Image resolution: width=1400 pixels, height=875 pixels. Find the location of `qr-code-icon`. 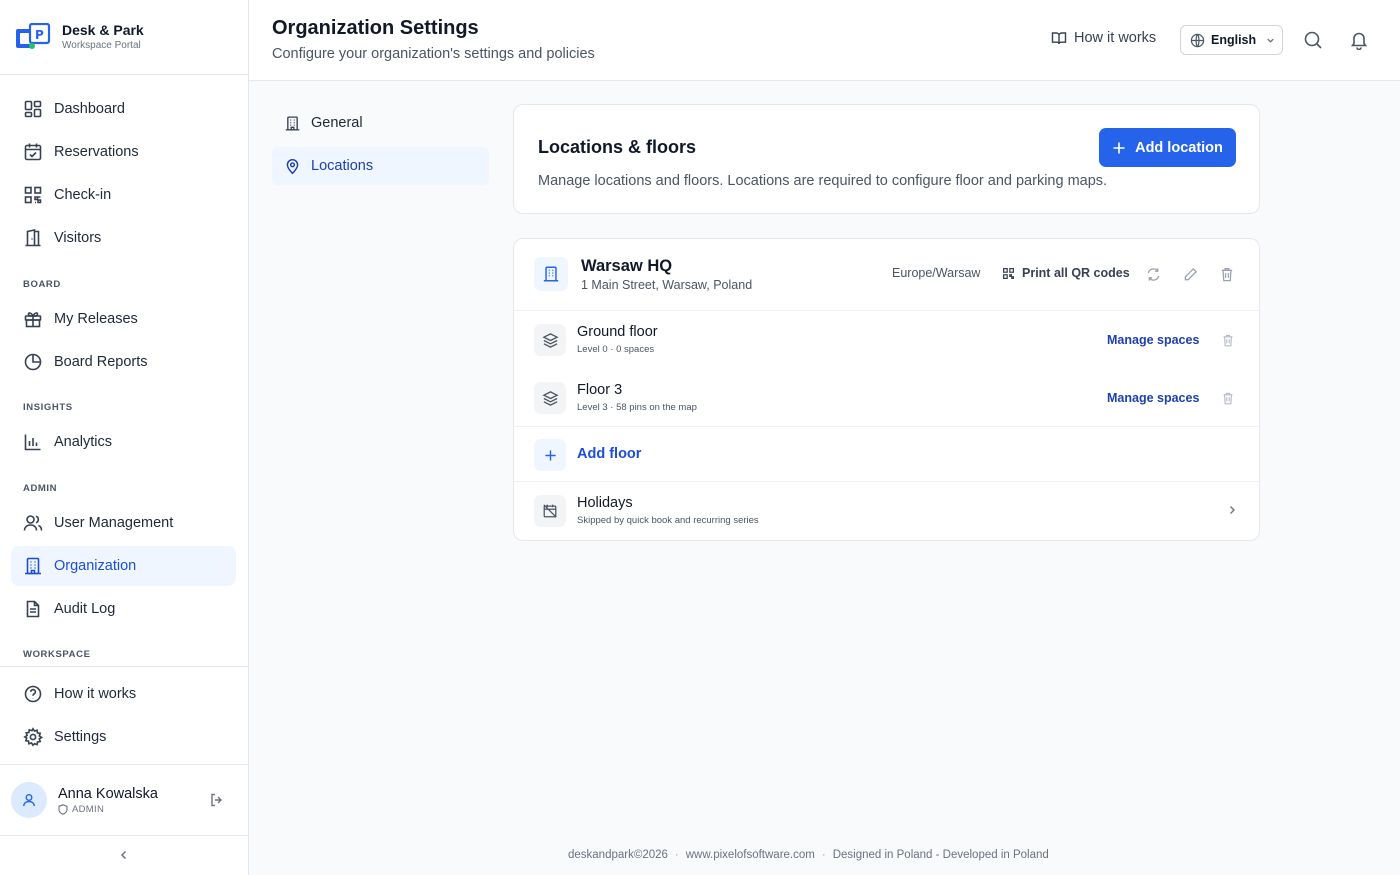

qr-code-icon is located at coordinates (33, 195).